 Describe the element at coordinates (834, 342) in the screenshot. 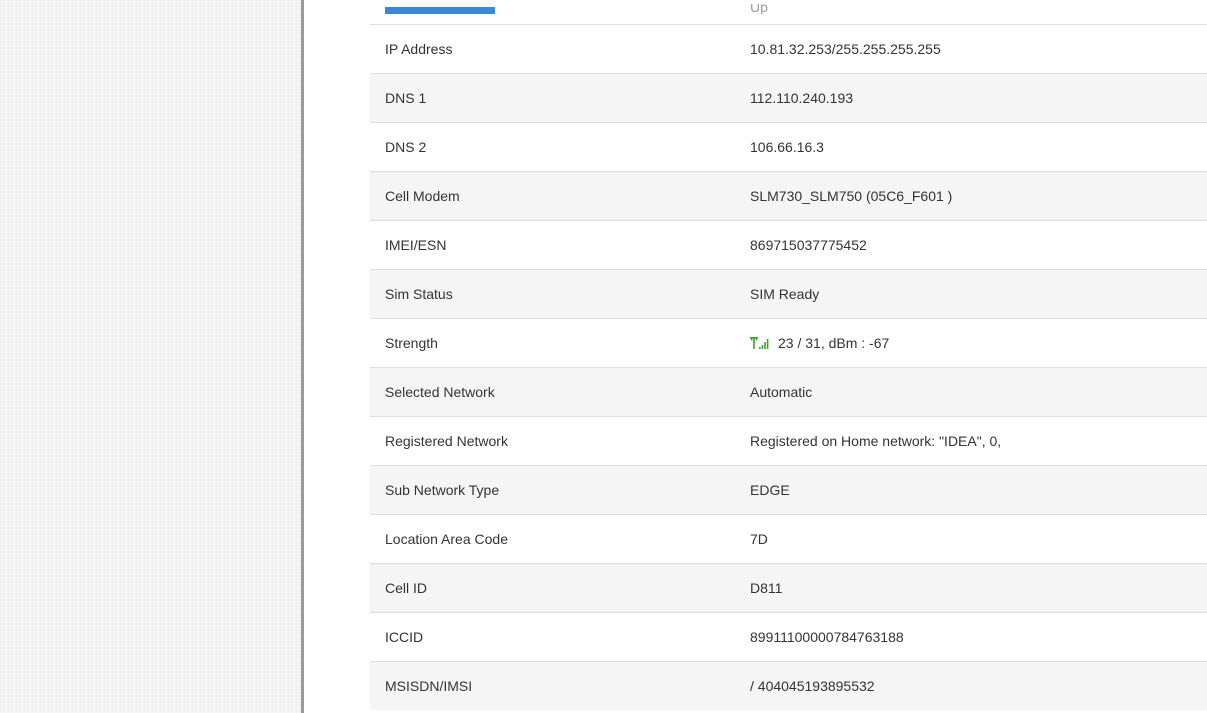

I see `signal-strength-text: 23 / 31, dBm : -67` at that location.